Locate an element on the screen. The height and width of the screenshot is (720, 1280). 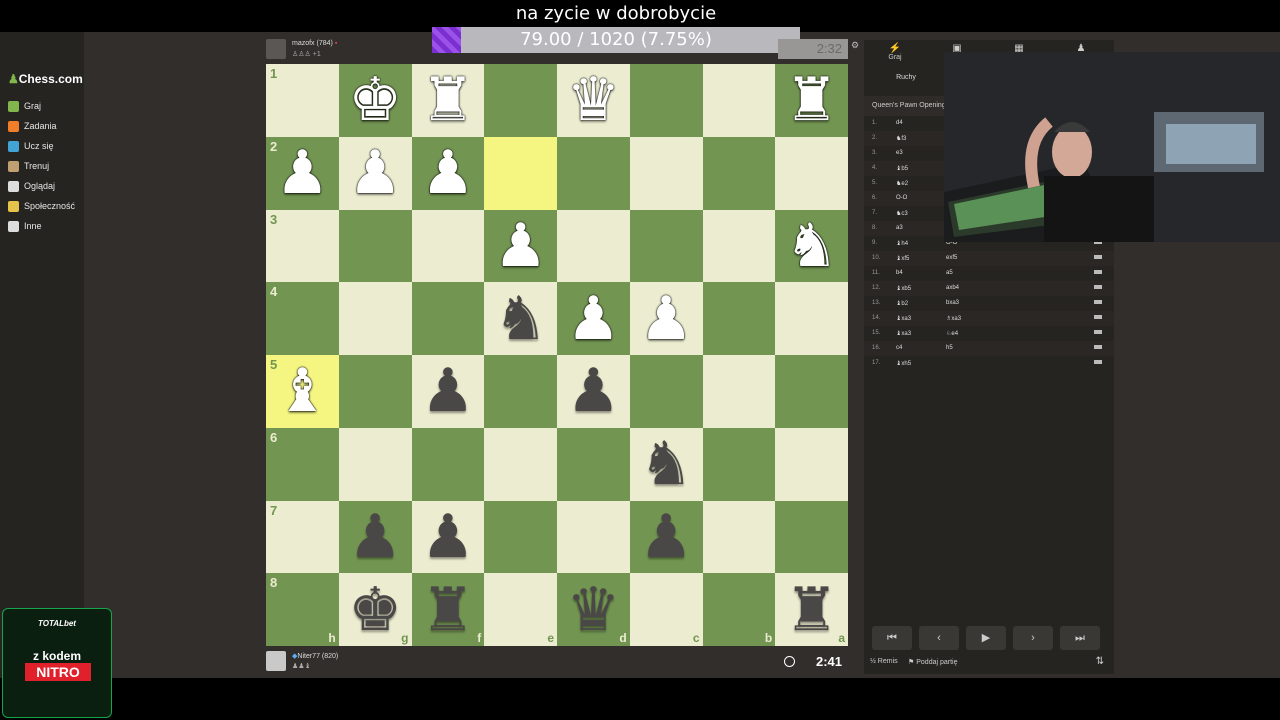
black-queen-icon: ♛ is located at coordinates (593, 609).